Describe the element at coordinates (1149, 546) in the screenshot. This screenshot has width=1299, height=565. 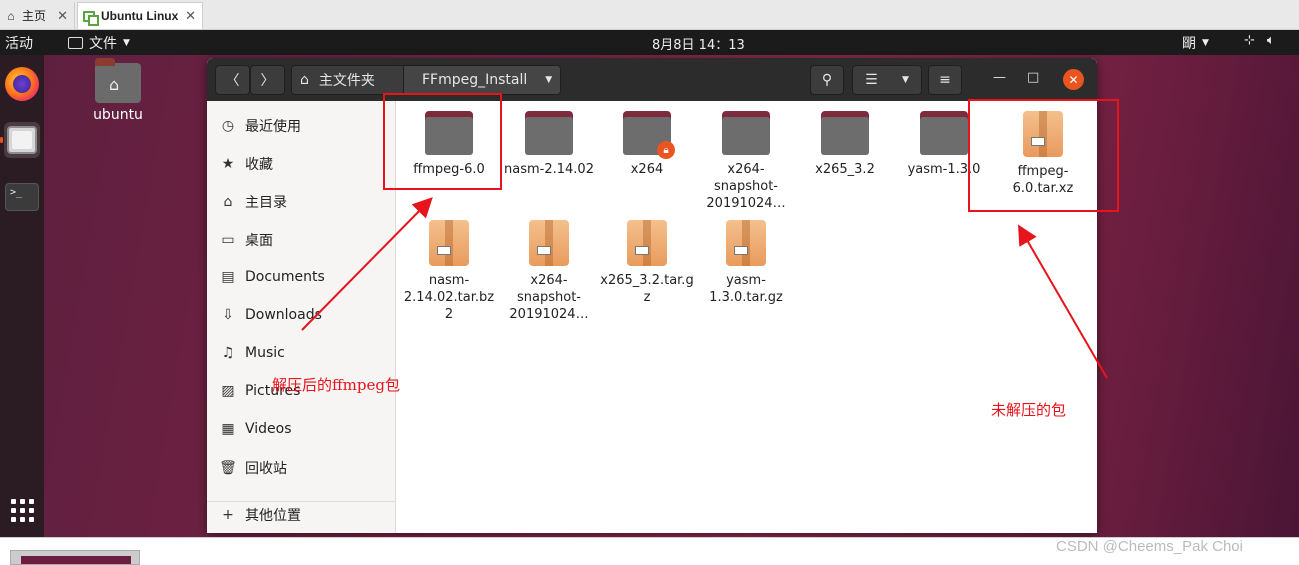
I see `watermark: CSDN @Cheems_Pak Choi` at that location.